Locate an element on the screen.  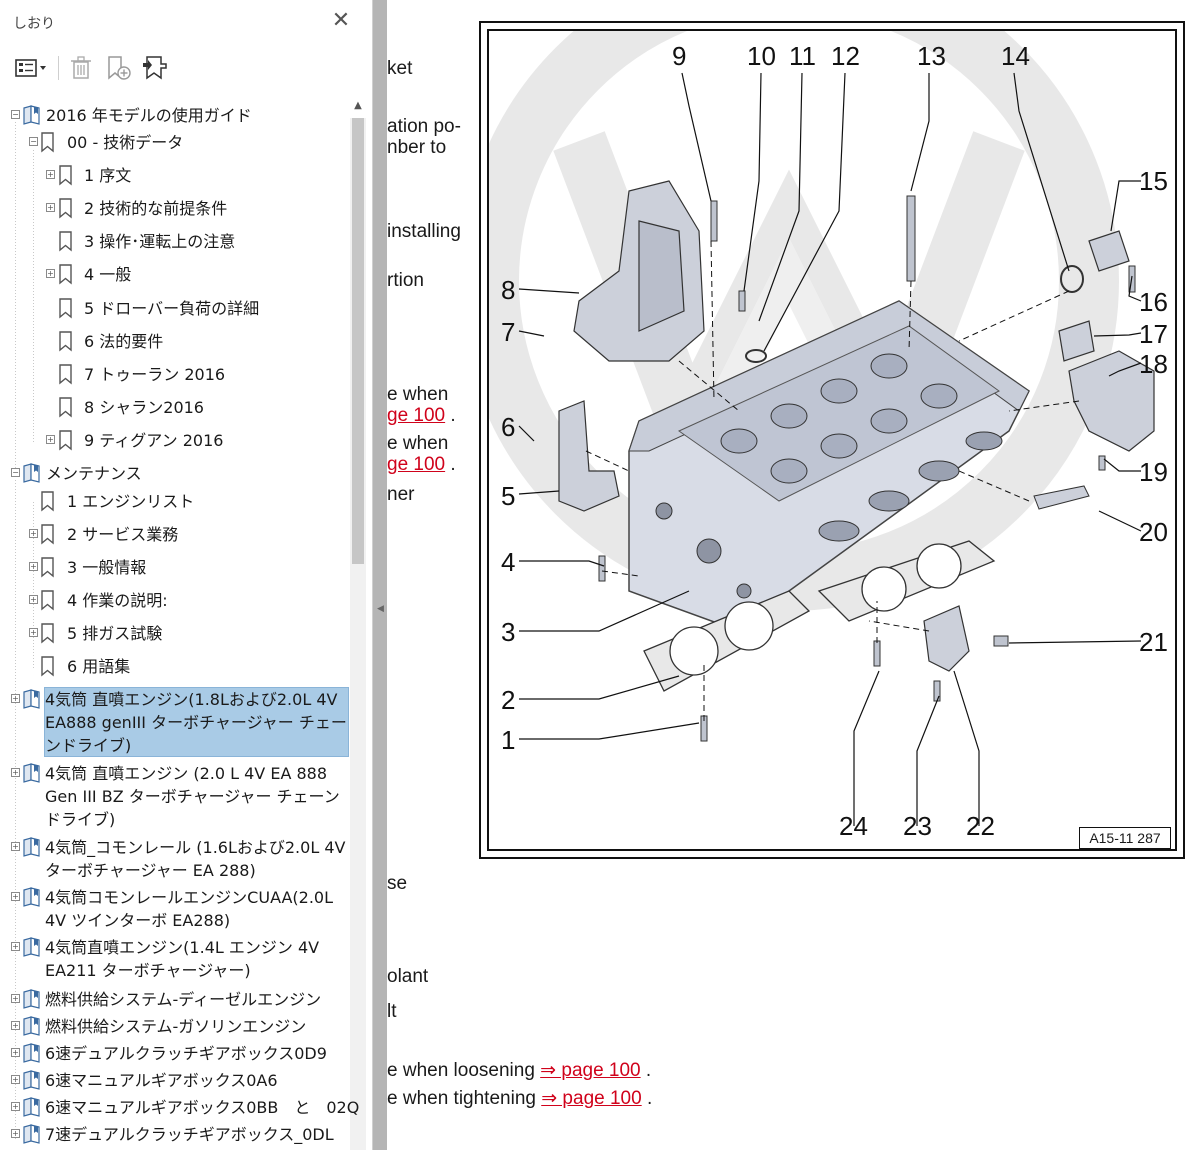
bookmark-item: 6 用語集 is located at coordinates (172, 667).